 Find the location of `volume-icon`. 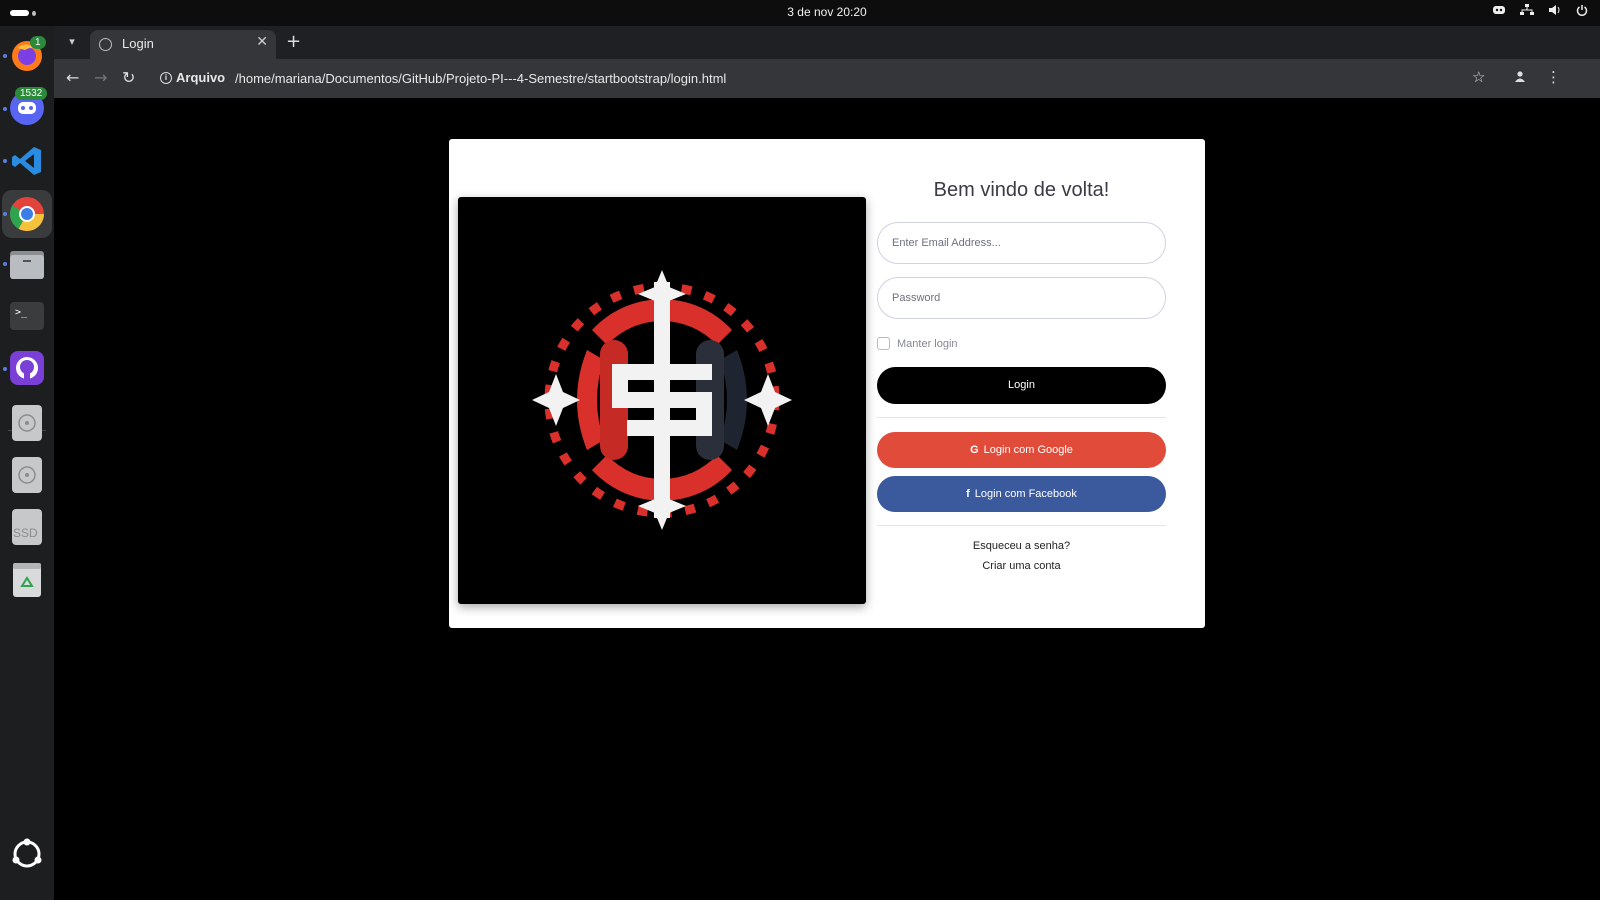

volume-icon is located at coordinates (1555, 11).